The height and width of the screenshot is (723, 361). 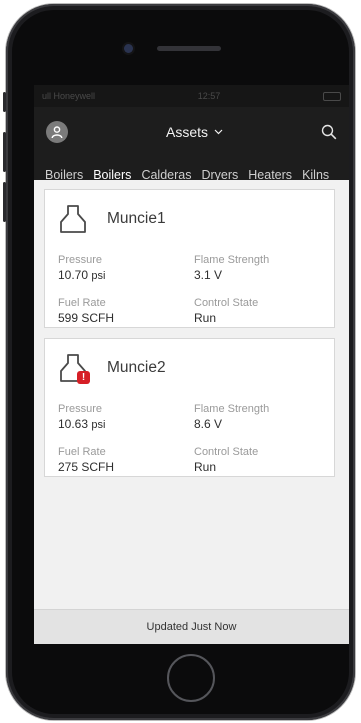 I want to click on fuel-rate-value: 275 SCFH, so click(x=86, y=467).